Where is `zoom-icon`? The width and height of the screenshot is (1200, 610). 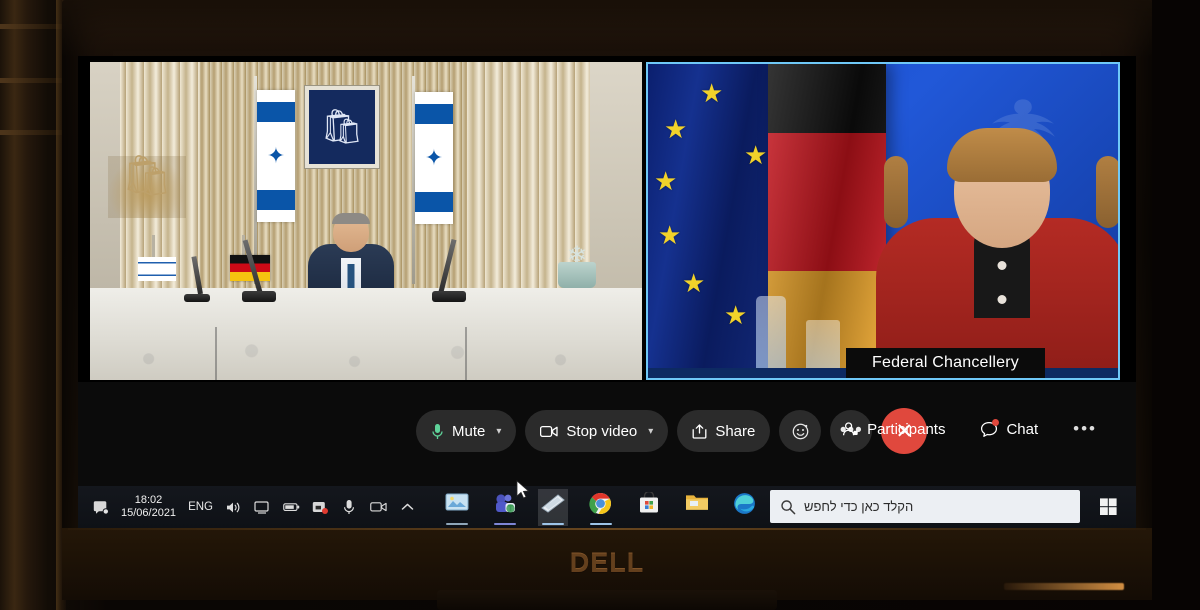 zoom-icon is located at coordinates (553, 503).